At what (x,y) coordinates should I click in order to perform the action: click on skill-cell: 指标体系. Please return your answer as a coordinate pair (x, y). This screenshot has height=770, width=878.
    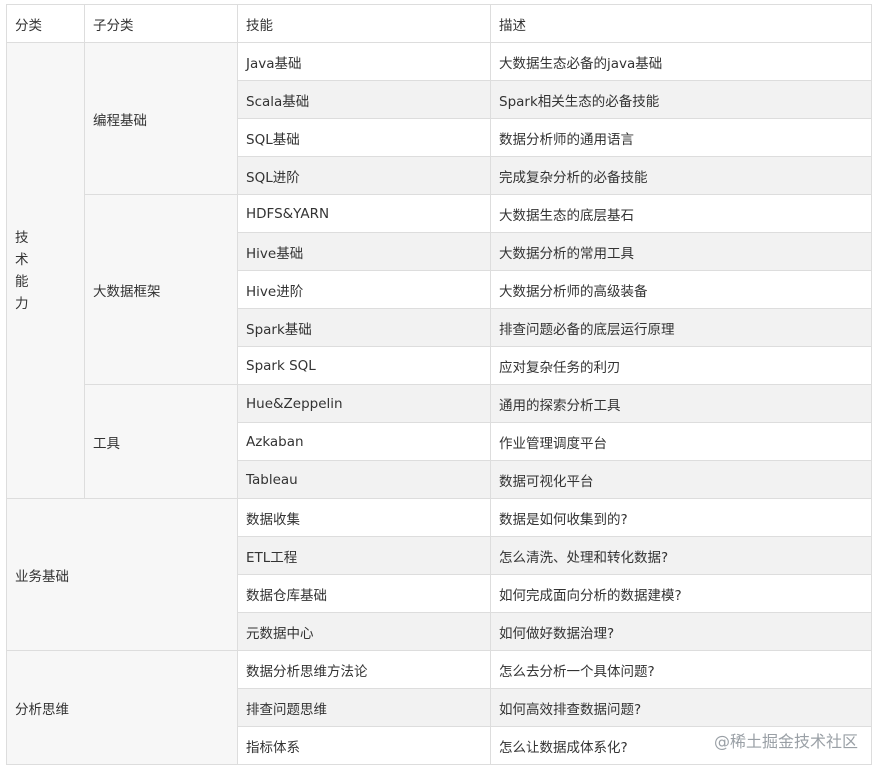
    Looking at the image, I should click on (364, 745).